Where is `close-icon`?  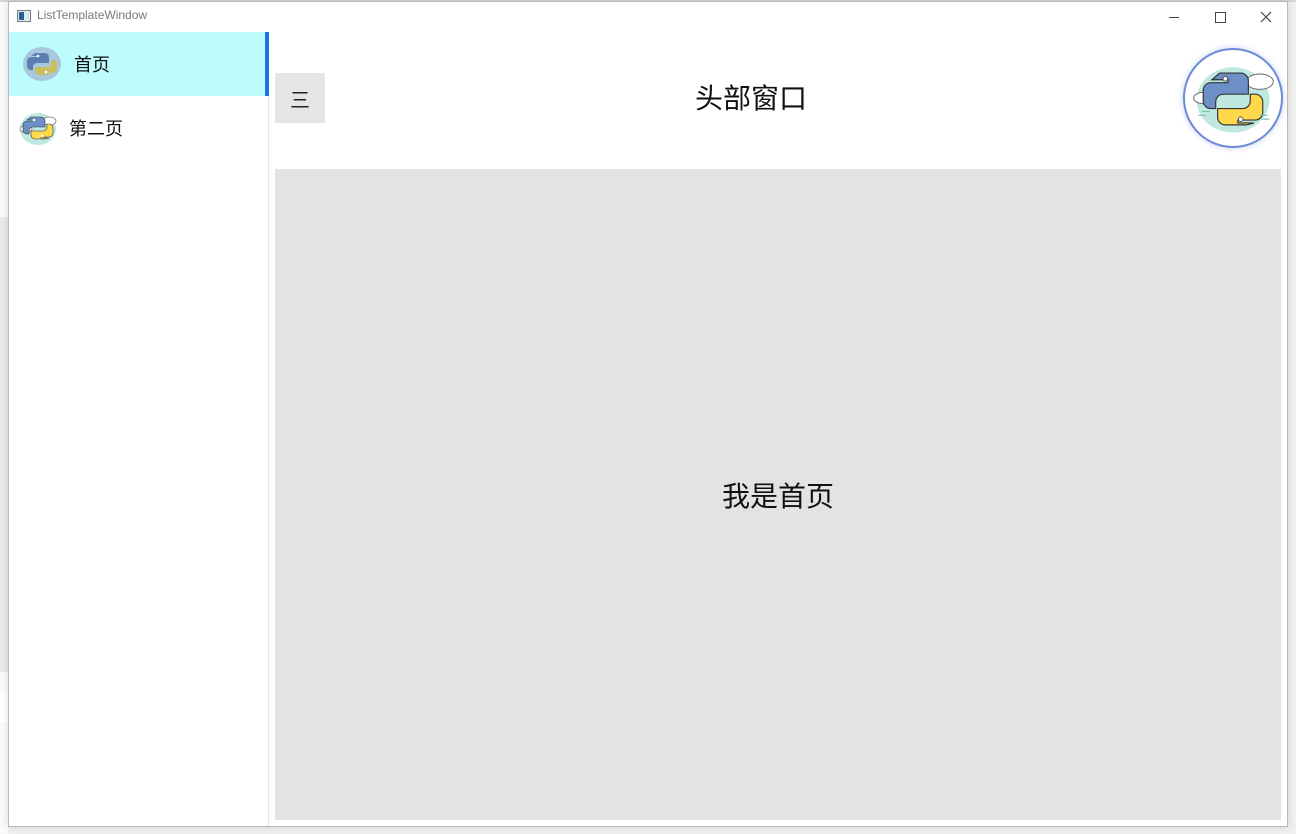
close-icon is located at coordinates (1266, 17).